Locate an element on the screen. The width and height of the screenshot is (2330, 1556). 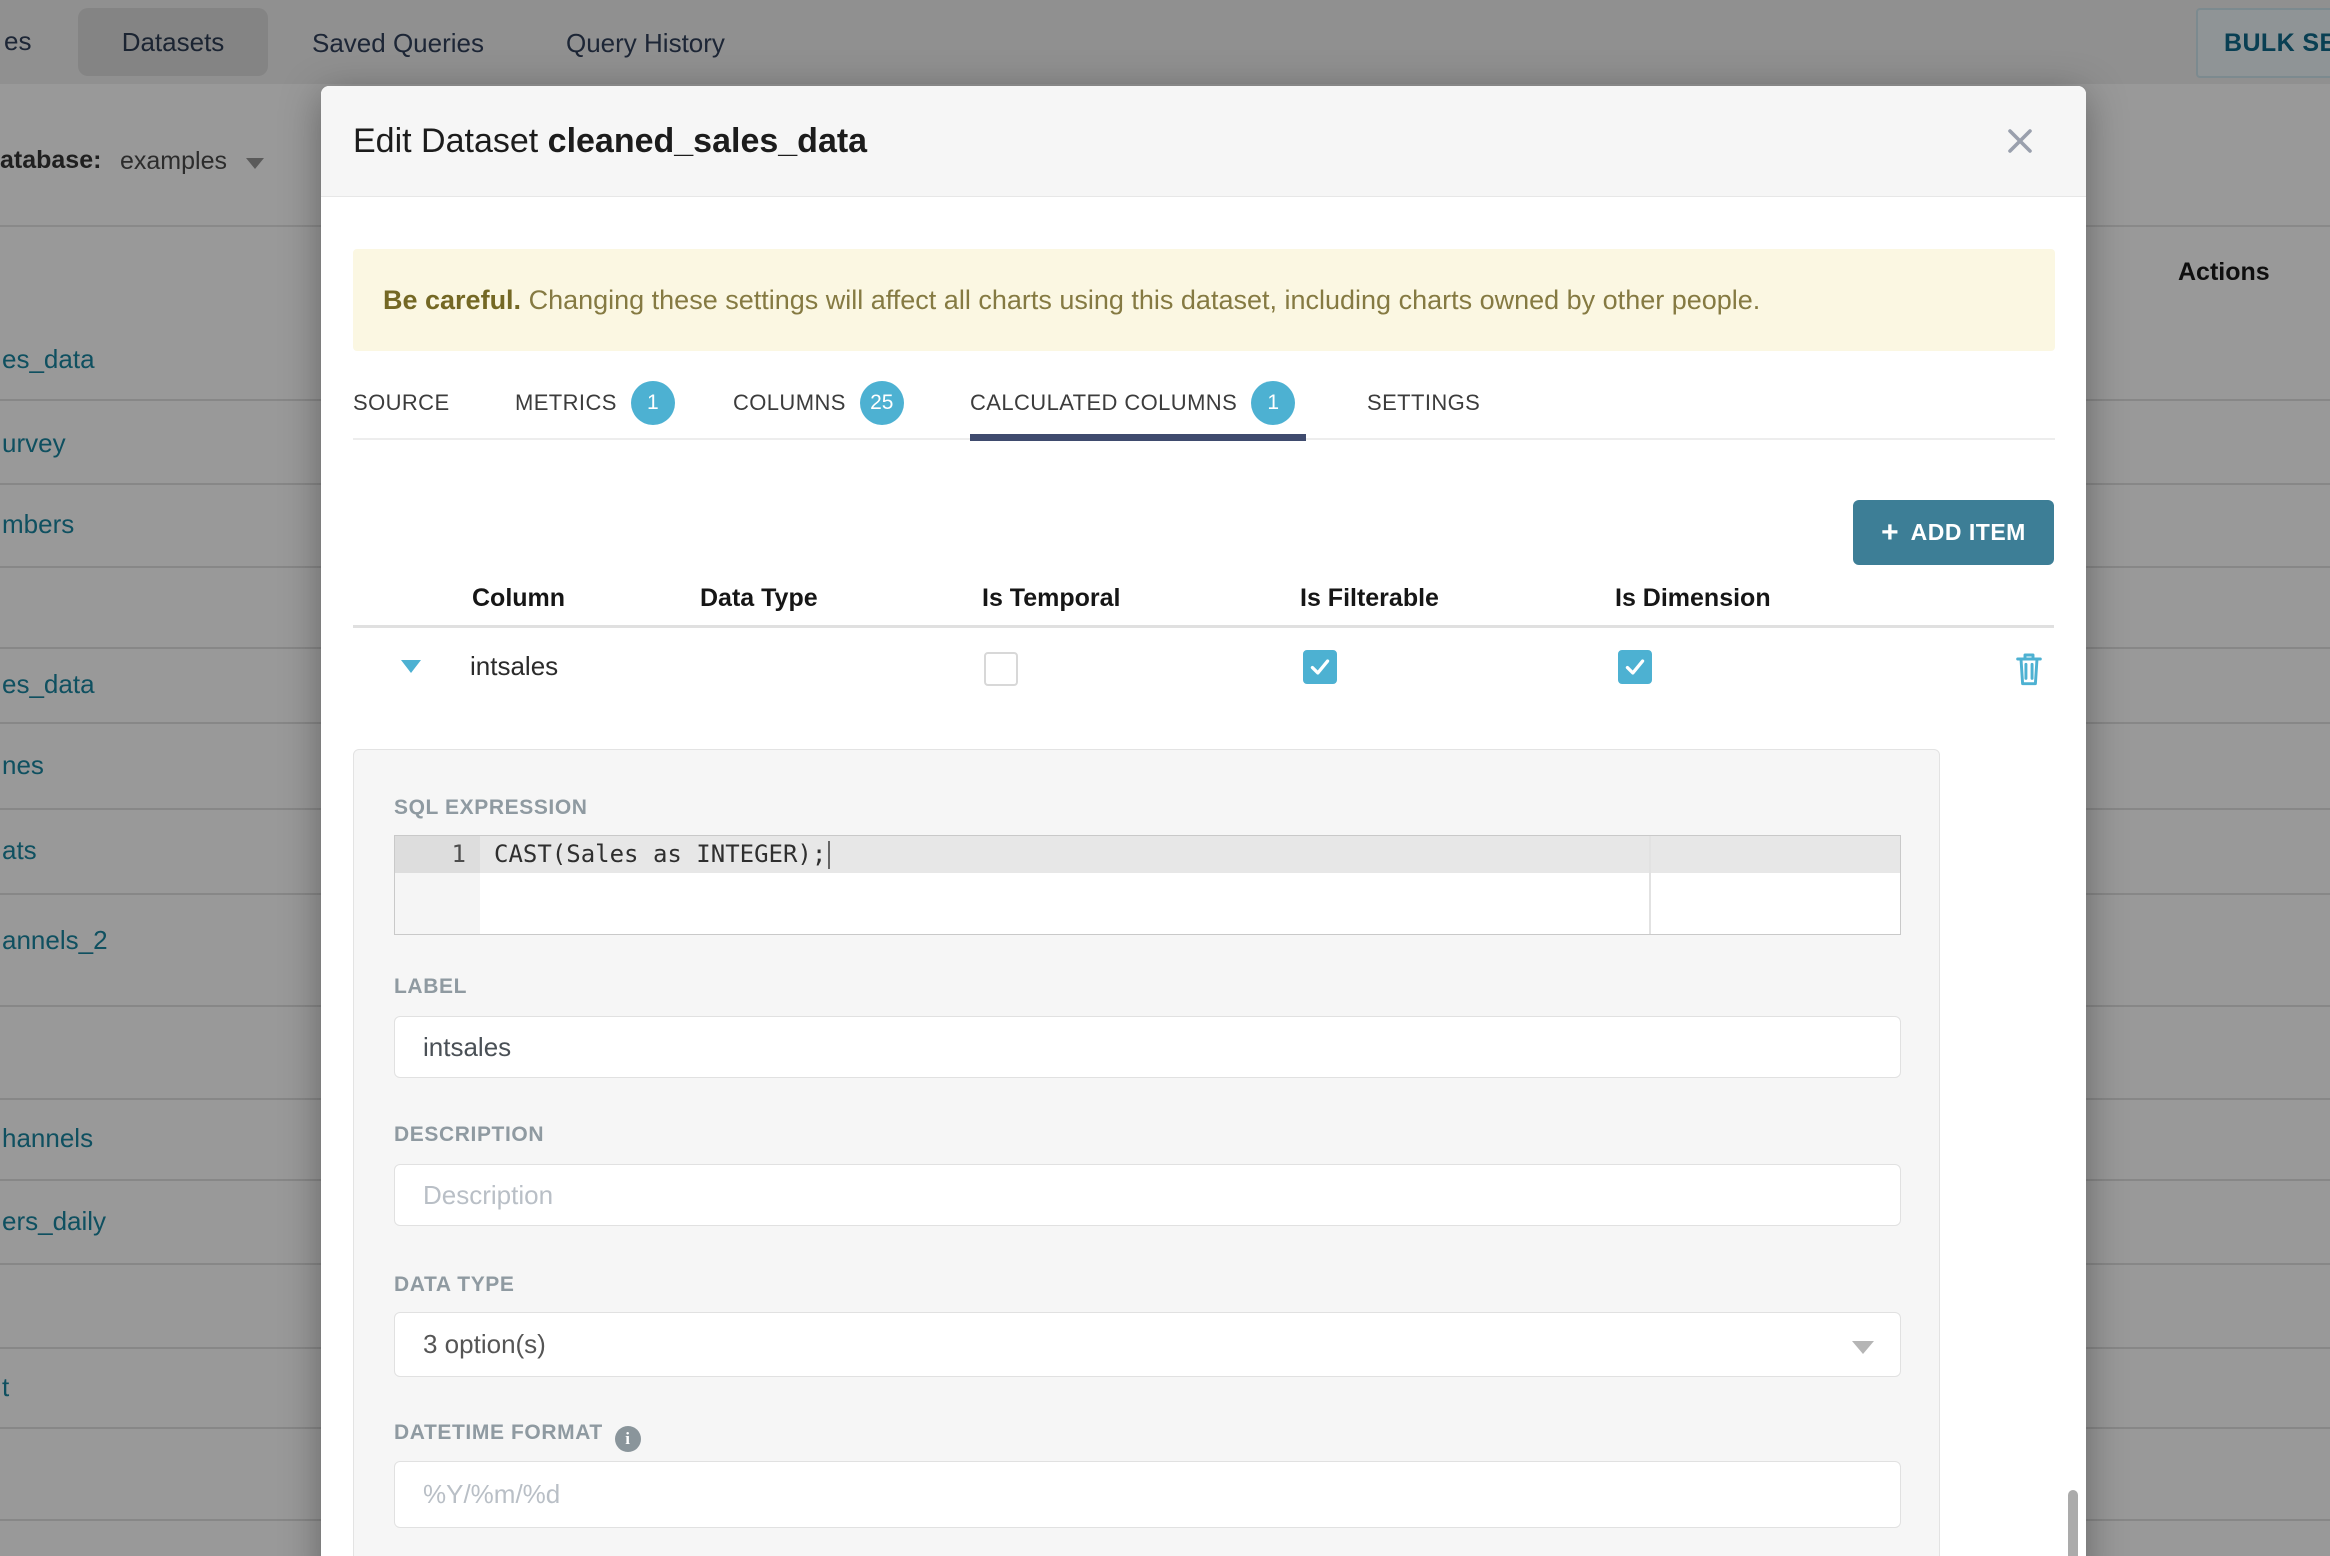
header-column: Column is located at coordinates (519, 598).